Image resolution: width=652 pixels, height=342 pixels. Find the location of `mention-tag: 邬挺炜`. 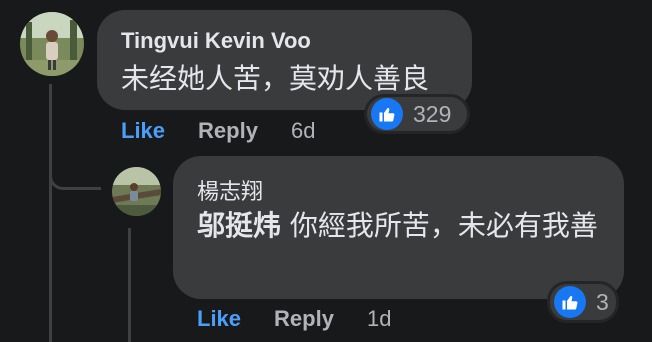

mention-tag: 邬挺炜 is located at coordinates (239, 225).